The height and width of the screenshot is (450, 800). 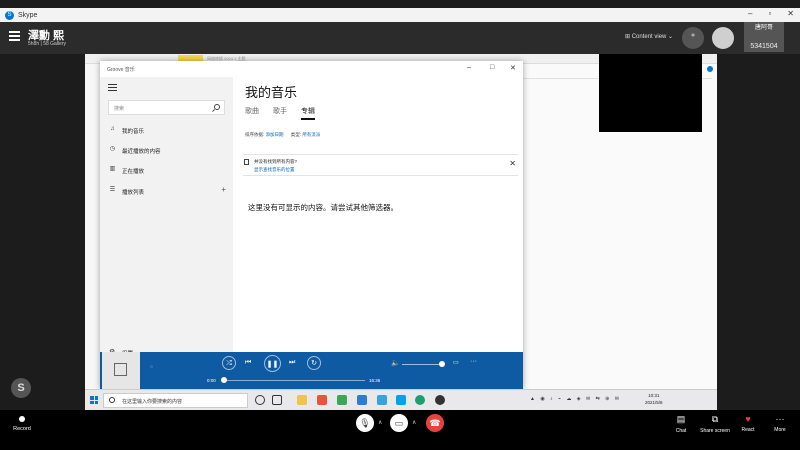 I want to click on music-close-button: ✕, so click(x=513, y=68).